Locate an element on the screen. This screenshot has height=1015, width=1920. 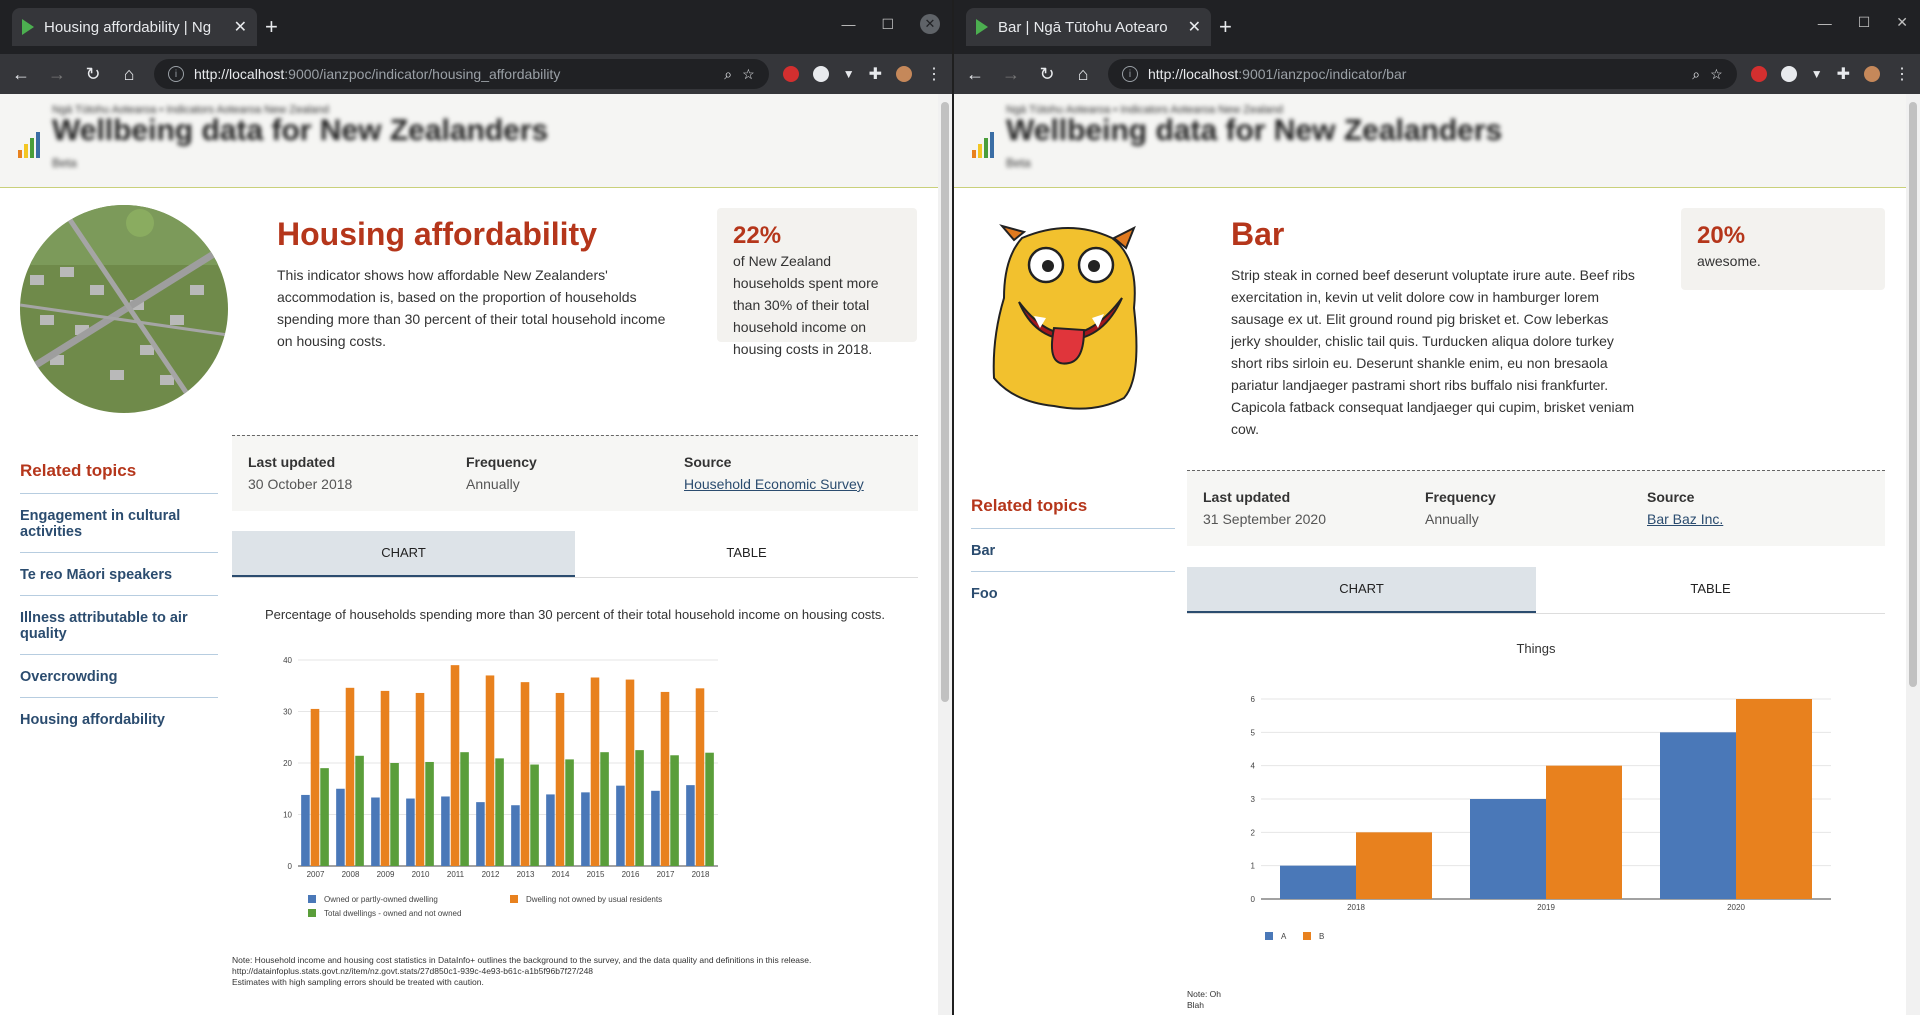
url-host: http://localhost is located at coordinates (239, 74).